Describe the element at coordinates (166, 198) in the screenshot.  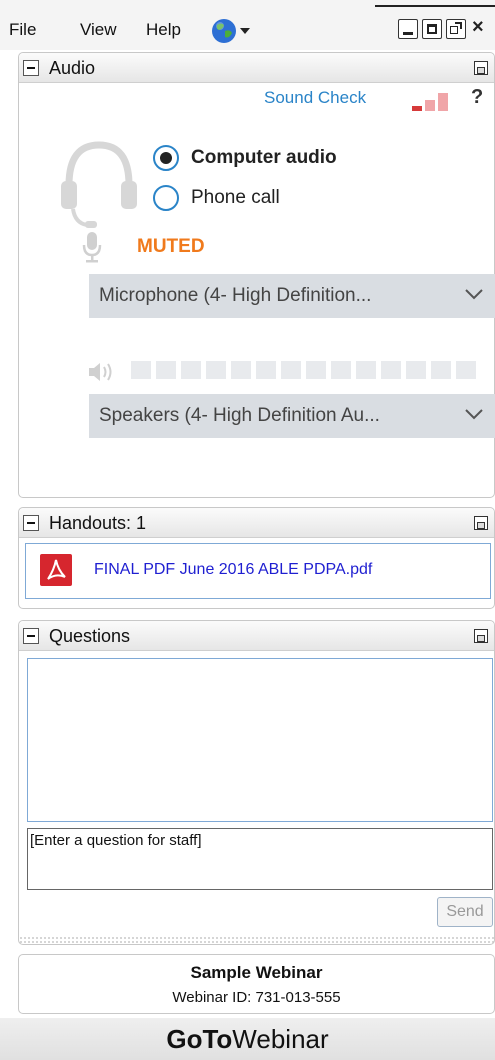
I see `phone-call-radio` at that location.